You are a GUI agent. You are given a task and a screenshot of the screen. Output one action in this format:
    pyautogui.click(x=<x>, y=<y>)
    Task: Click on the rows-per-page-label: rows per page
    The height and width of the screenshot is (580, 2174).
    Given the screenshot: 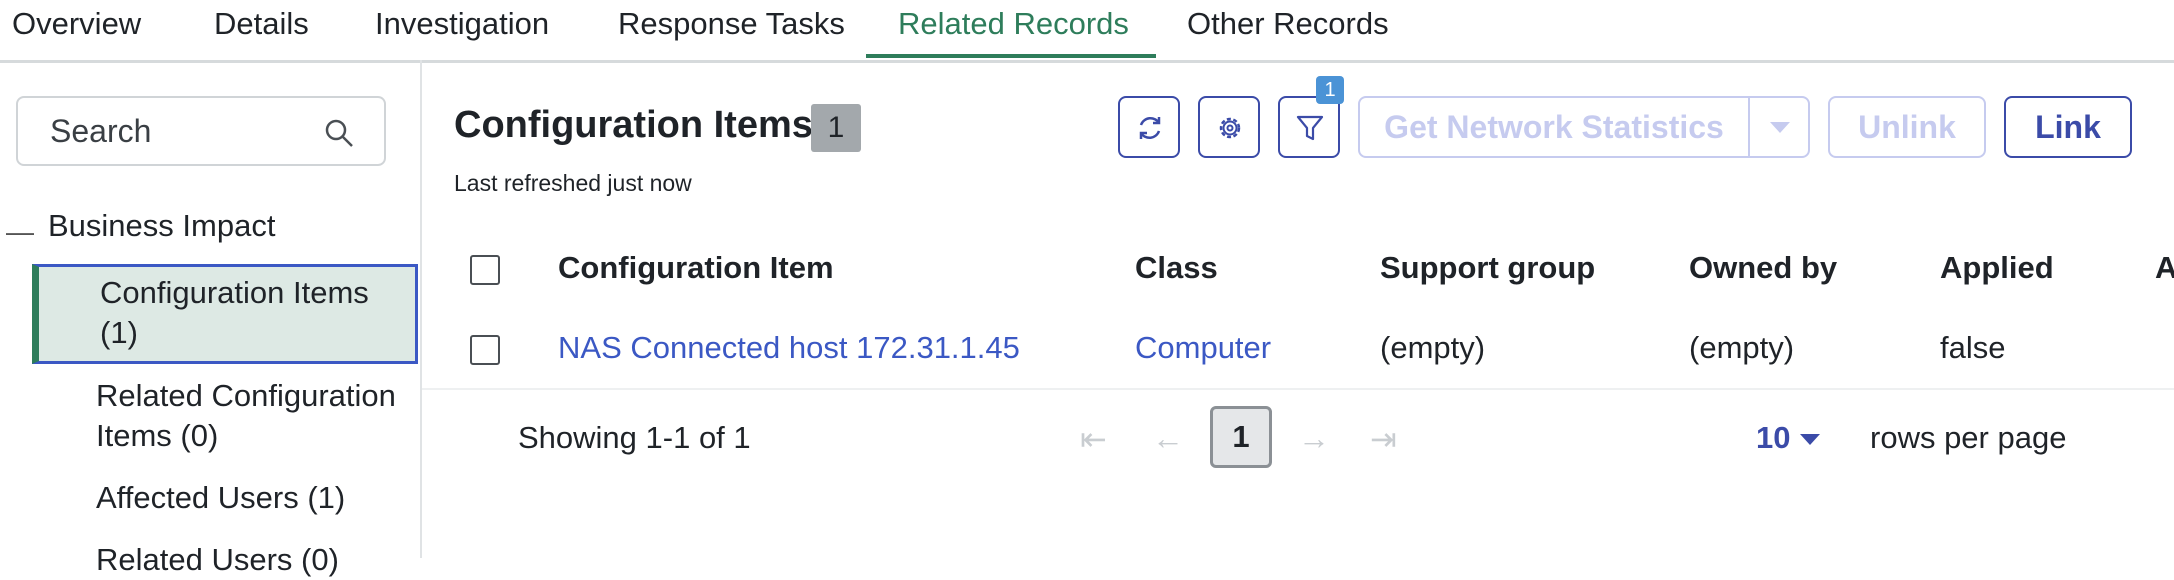 What is the action you would take?
    pyautogui.click(x=1968, y=437)
    